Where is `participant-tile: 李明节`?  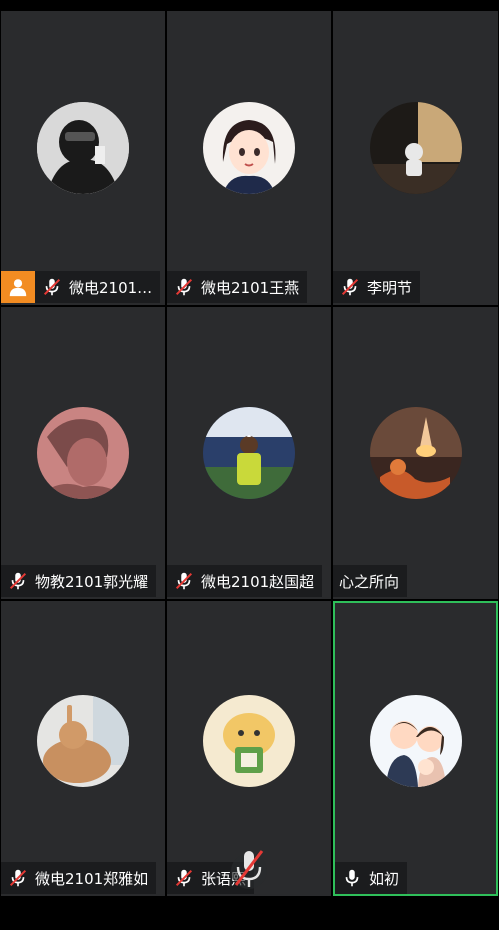
participant-tile: 李明节 is located at coordinates (415, 158).